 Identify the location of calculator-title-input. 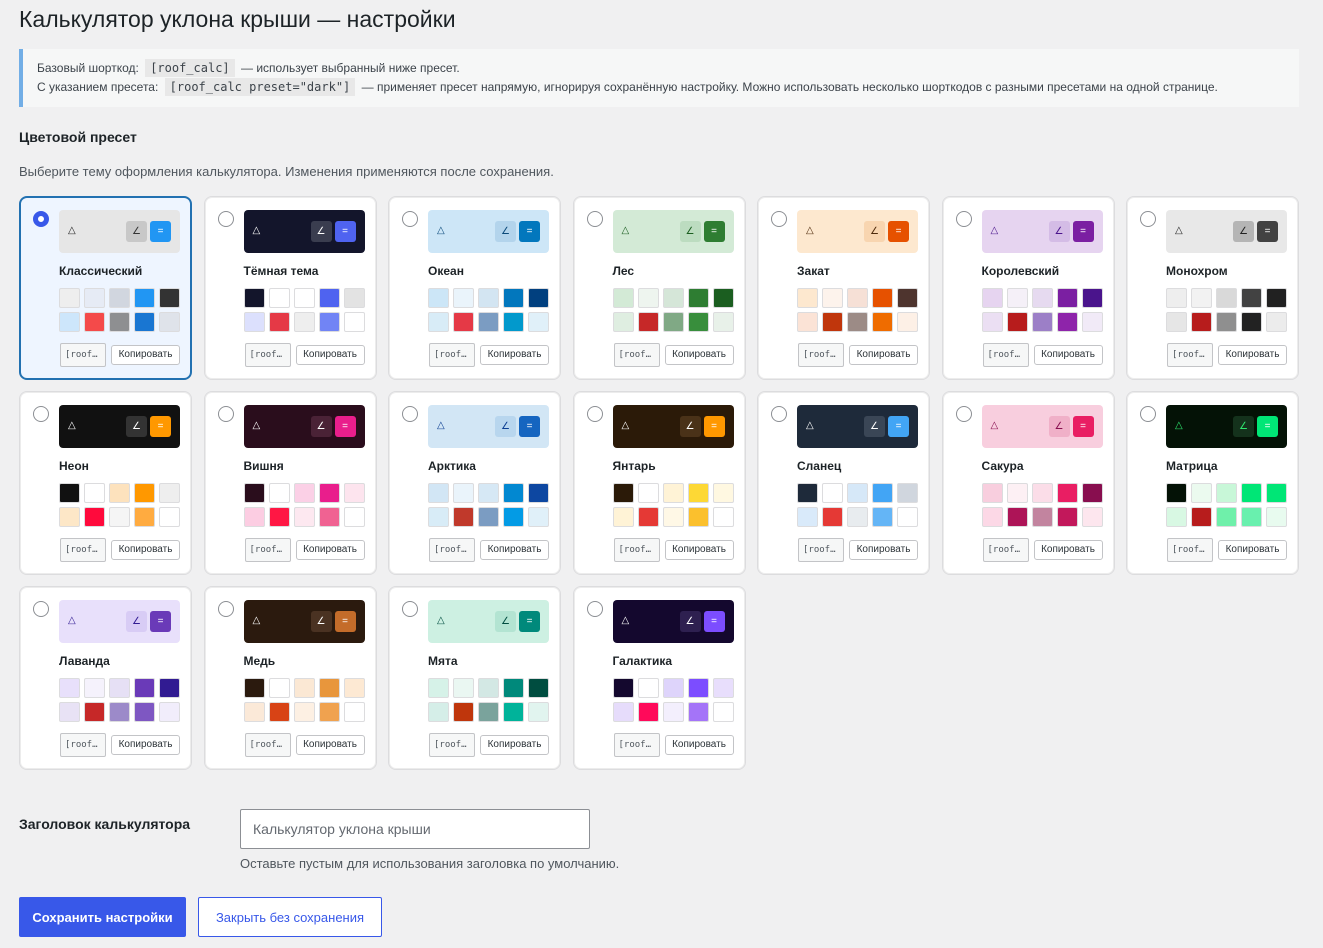
(415, 829).